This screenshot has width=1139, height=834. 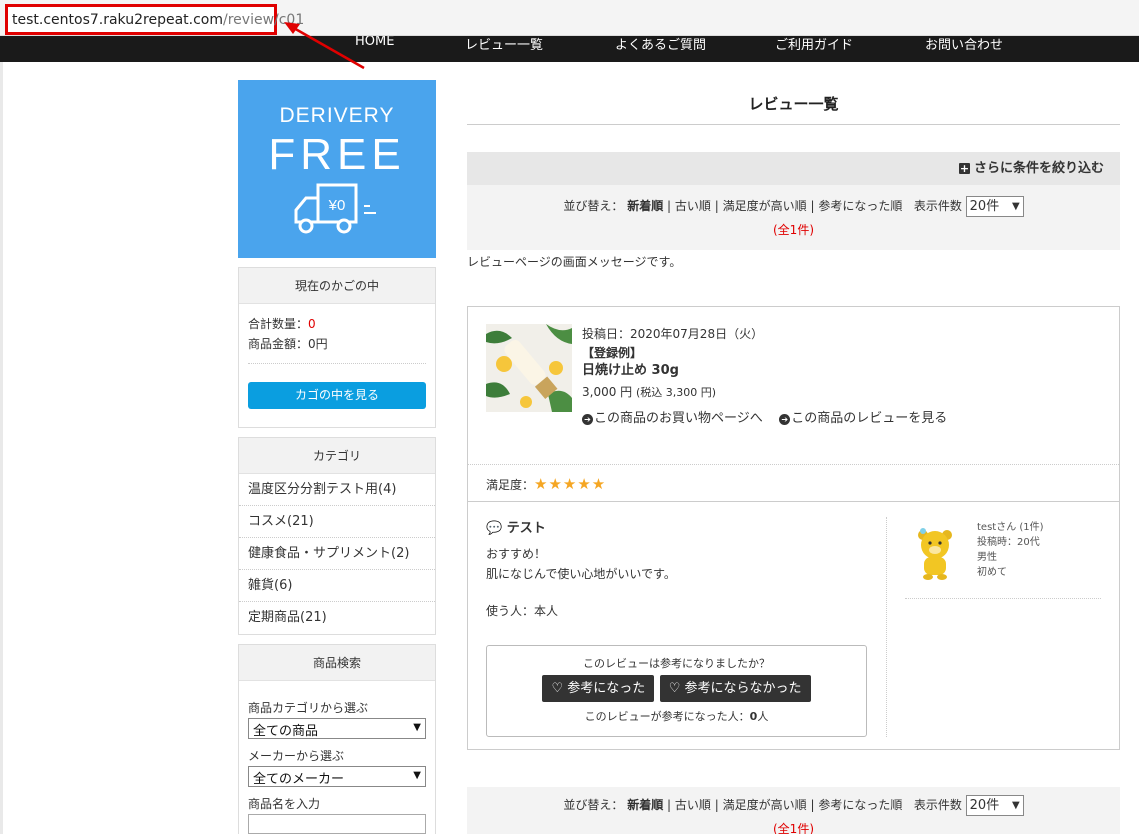 What do you see at coordinates (337, 554) in the screenshot?
I see `category-item-health: 健康食品・サプリメント(2)` at bounding box center [337, 554].